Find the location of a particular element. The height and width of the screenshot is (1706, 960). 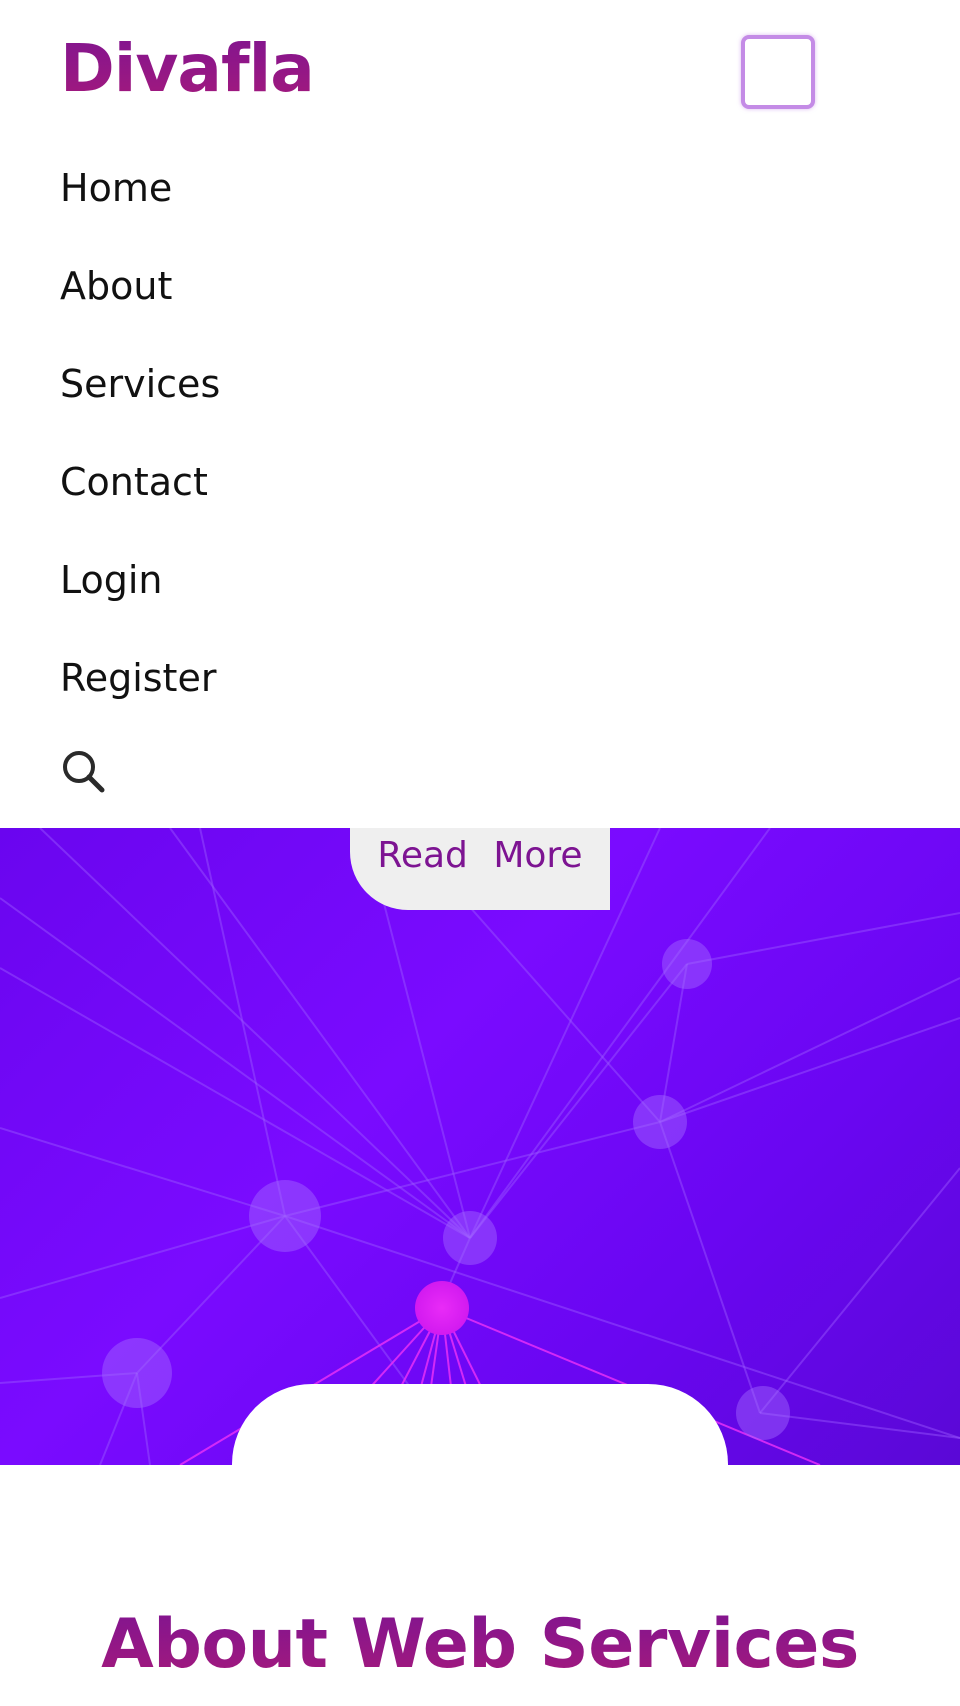

nav-item-register: Register is located at coordinates (140, 689).